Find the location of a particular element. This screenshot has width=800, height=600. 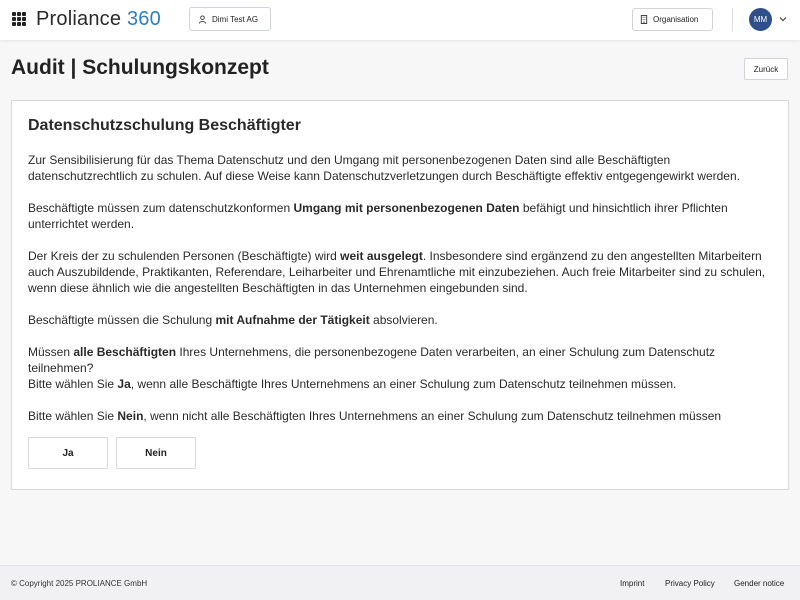

gender-notice-link: Gender notice is located at coordinates (759, 583).